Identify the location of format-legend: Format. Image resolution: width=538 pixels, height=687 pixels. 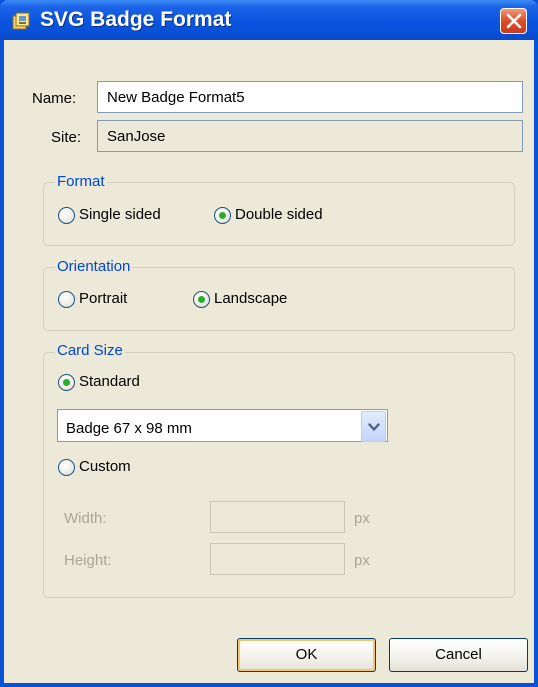
(81, 181).